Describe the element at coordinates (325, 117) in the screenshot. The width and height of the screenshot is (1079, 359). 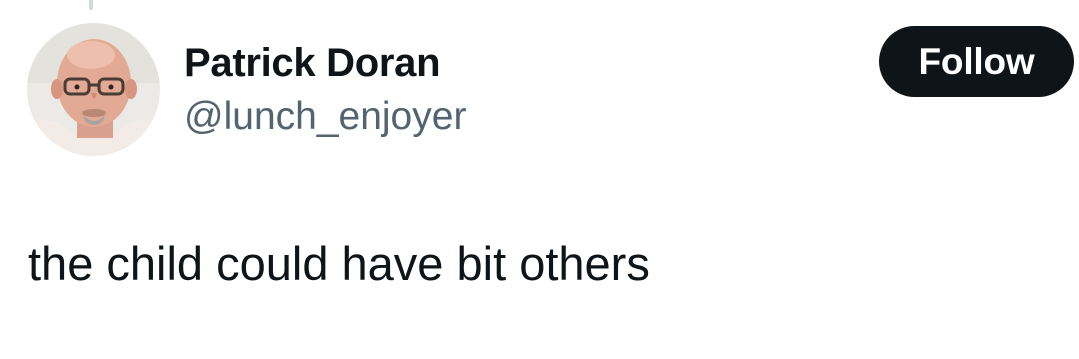
I see `author-handle: @lunch_enjoyer` at that location.